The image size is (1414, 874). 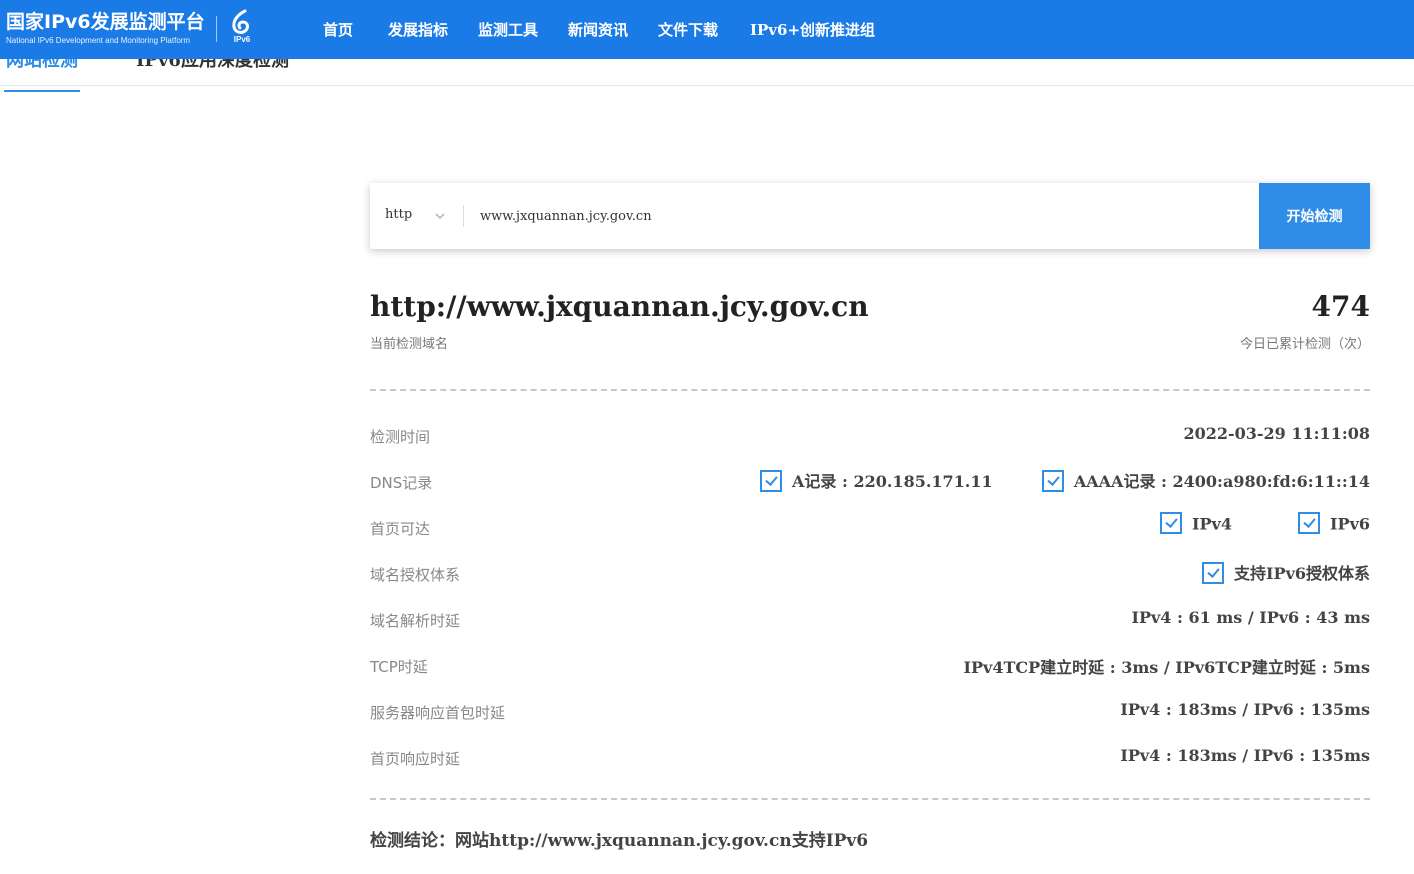 I want to click on search-box: http 开始检测, so click(x=870, y=216).